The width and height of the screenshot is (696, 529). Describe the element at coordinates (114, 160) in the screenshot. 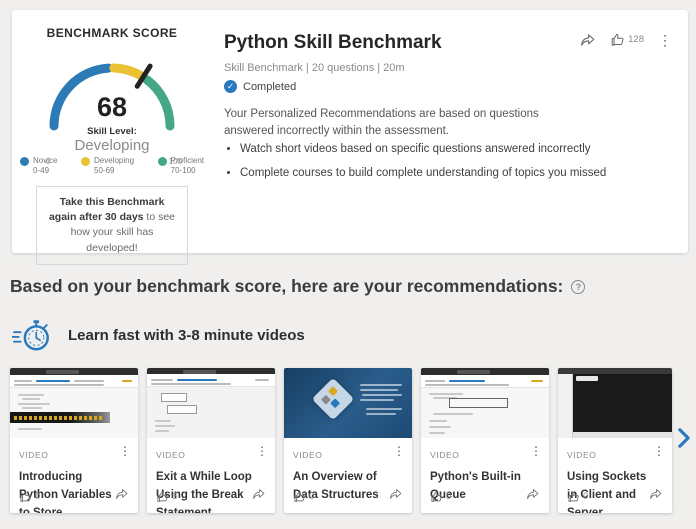

I see `legend-developing-name: Developing` at that location.